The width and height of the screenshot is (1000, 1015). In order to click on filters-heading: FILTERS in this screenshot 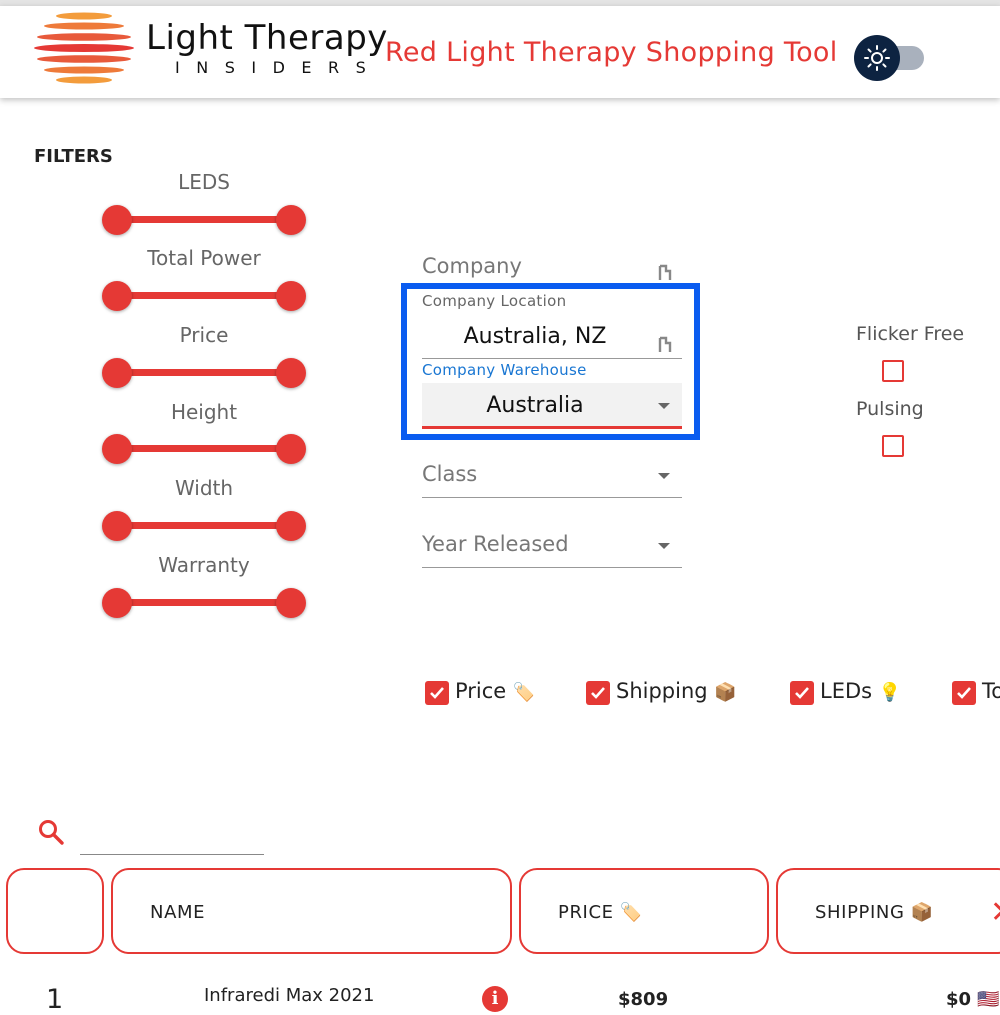, I will do `click(73, 156)`.